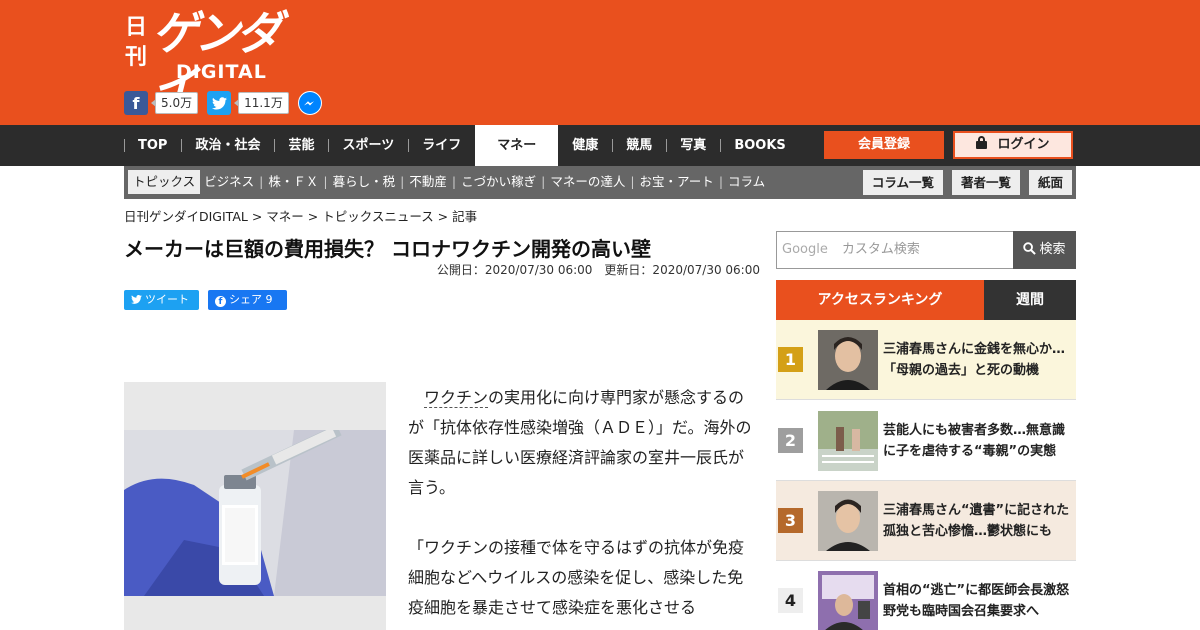 The width and height of the screenshot is (1200, 630). I want to click on ranking-title: 三浦春馬さんに金銭を無心か… 「母親の過去」と死の動機, so click(978, 360).